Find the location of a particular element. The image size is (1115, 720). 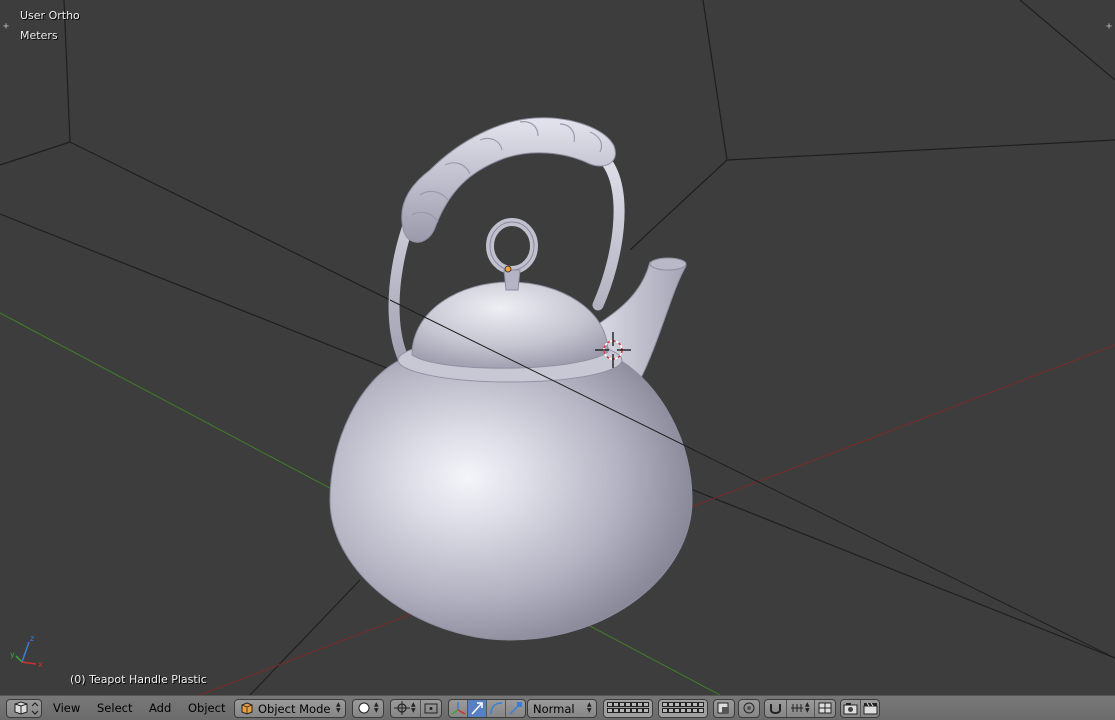

manipulator-toggle is located at coordinates (458, 708).